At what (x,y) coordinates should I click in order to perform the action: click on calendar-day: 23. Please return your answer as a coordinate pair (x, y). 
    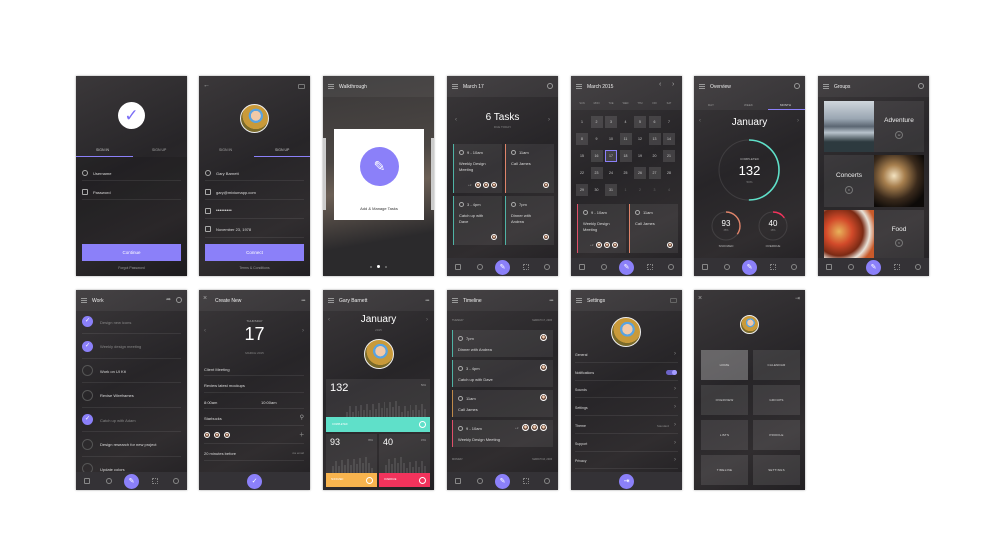
    Looking at the image, I should click on (596, 173).